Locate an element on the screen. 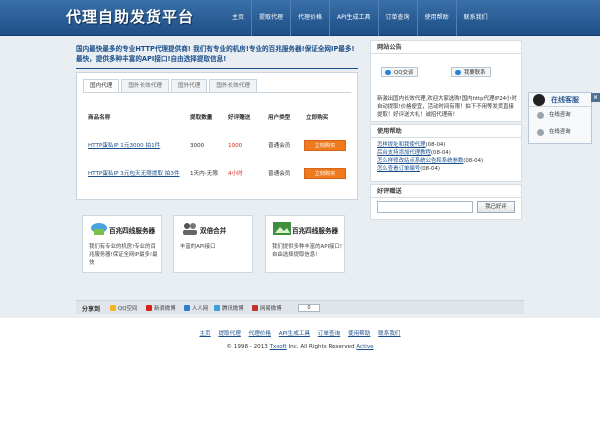 This screenshot has width=600, height=448. review-submit-button: 我已好评 is located at coordinates (496, 207).